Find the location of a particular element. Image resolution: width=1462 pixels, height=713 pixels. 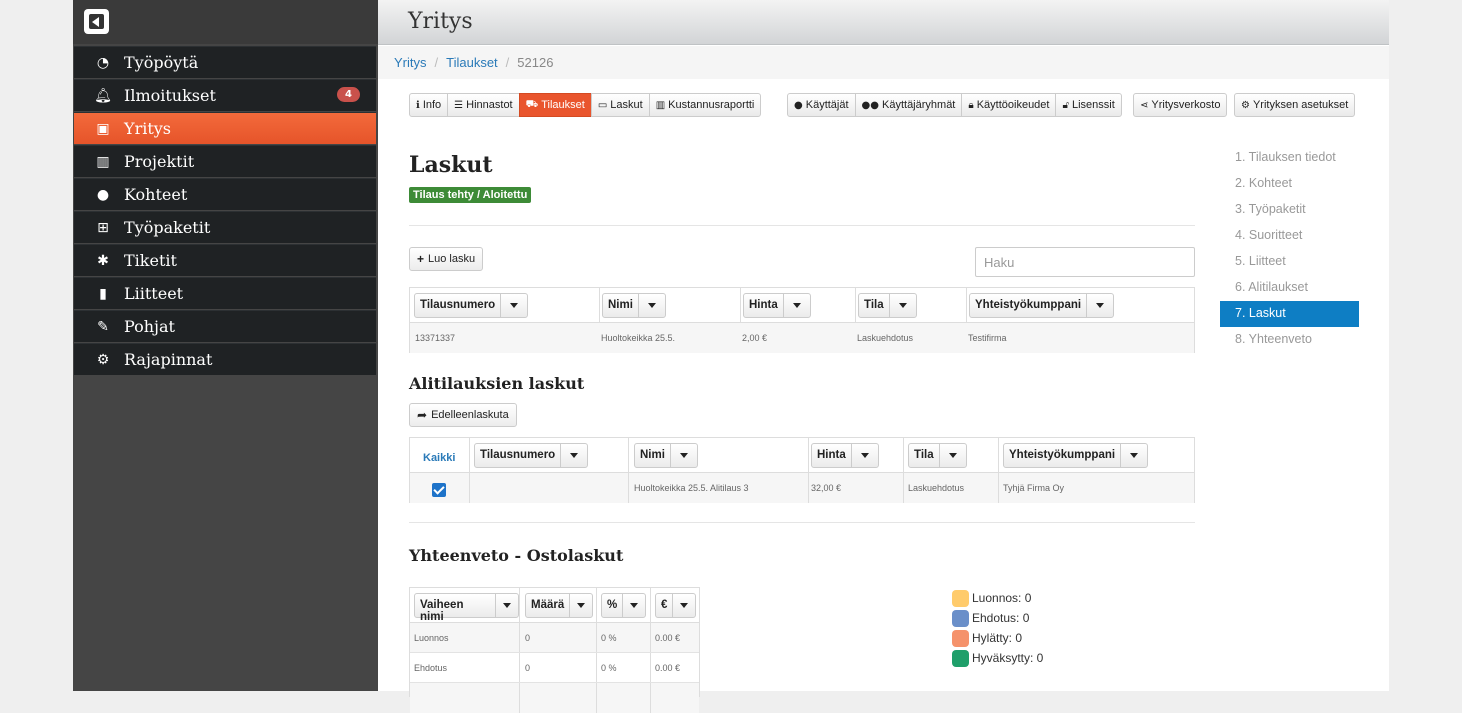

sidebar-item-label: Projektit is located at coordinates (159, 161).